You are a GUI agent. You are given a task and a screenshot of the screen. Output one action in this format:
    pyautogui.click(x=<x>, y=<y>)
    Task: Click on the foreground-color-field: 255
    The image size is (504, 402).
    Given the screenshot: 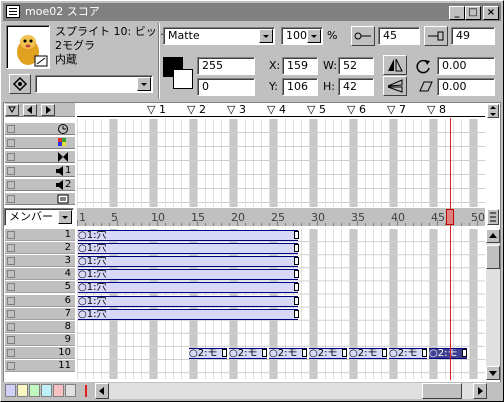 What is the action you would take?
    pyautogui.click(x=226, y=66)
    